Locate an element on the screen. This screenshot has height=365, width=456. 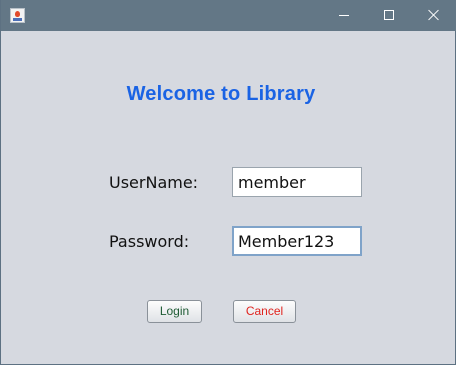
maximize-button is located at coordinates (390, 15).